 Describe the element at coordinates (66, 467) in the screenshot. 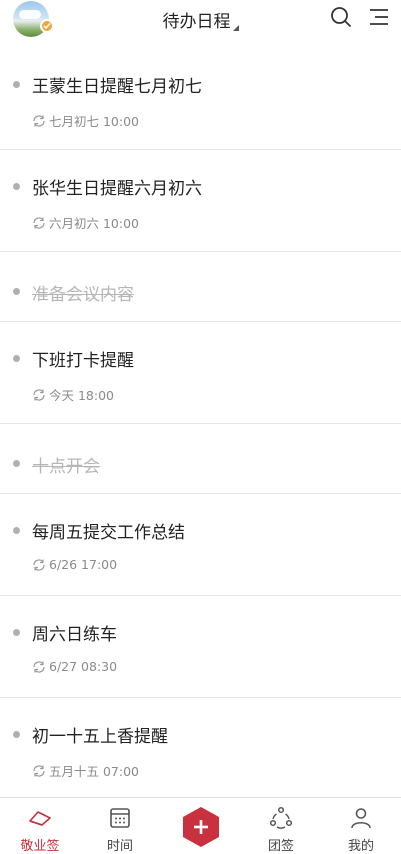

I see `todo-title: 十点开会` at that location.